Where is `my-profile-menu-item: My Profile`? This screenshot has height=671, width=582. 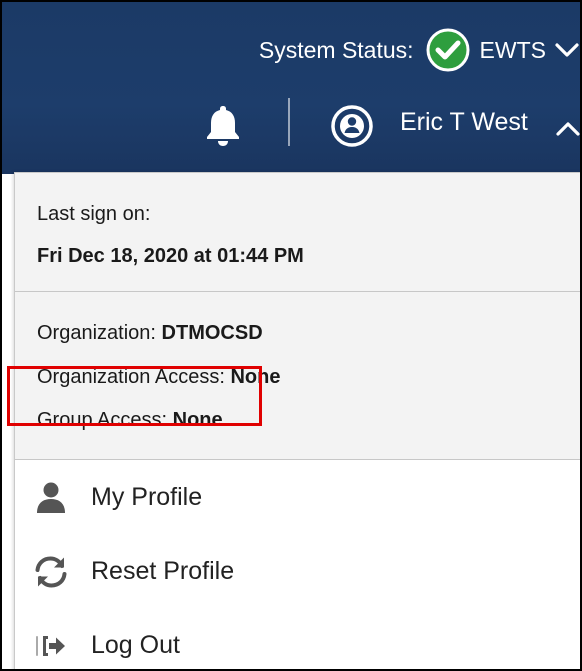 my-profile-menu-item: My Profile is located at coordinates (297, 498).